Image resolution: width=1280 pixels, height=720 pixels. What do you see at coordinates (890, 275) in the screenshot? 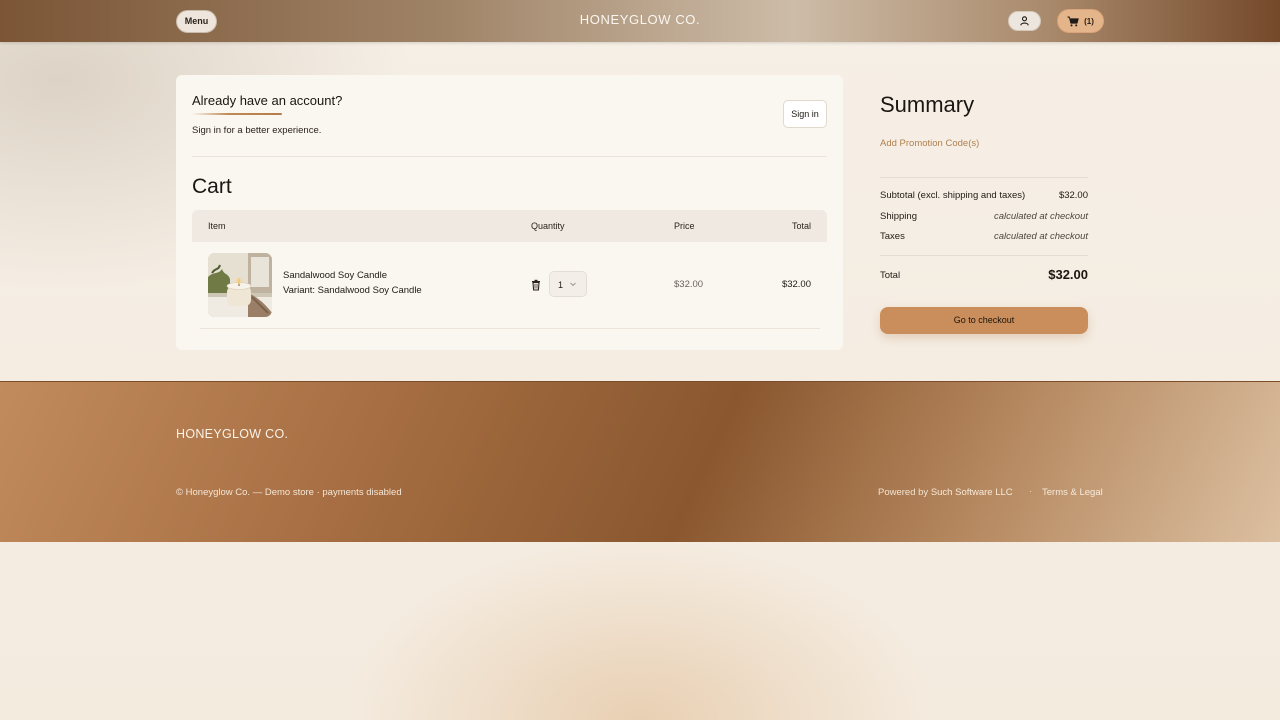
I see `total-label: Total` at bounding box center [890, 275].